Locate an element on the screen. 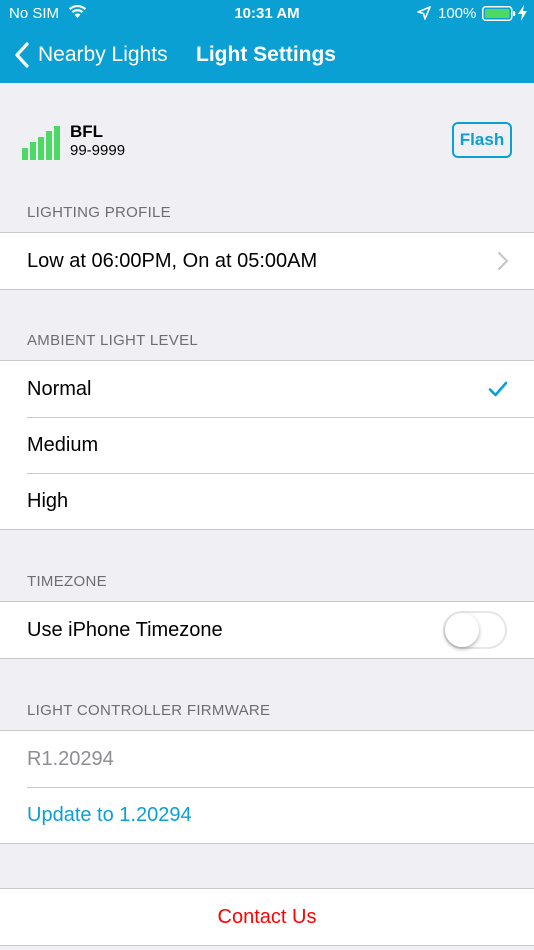 The image size is (534, 950). chevron-left-icon is located at coordinates (22, 55).